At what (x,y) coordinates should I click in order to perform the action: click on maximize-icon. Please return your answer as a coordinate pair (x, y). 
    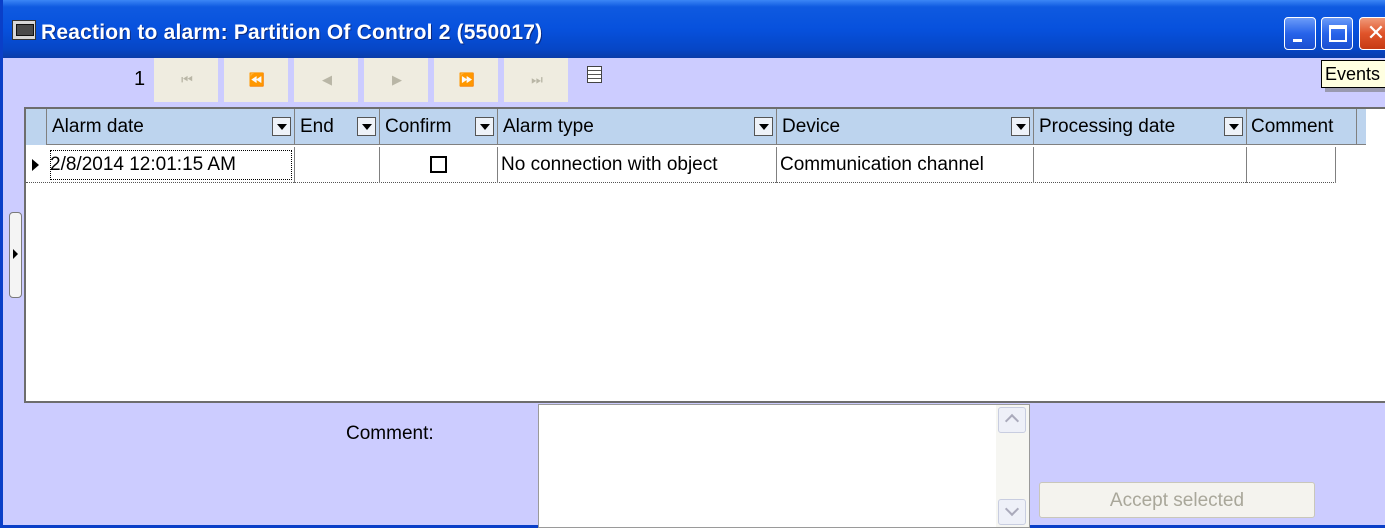
    Looking at the image, I should click on (1338, 33).